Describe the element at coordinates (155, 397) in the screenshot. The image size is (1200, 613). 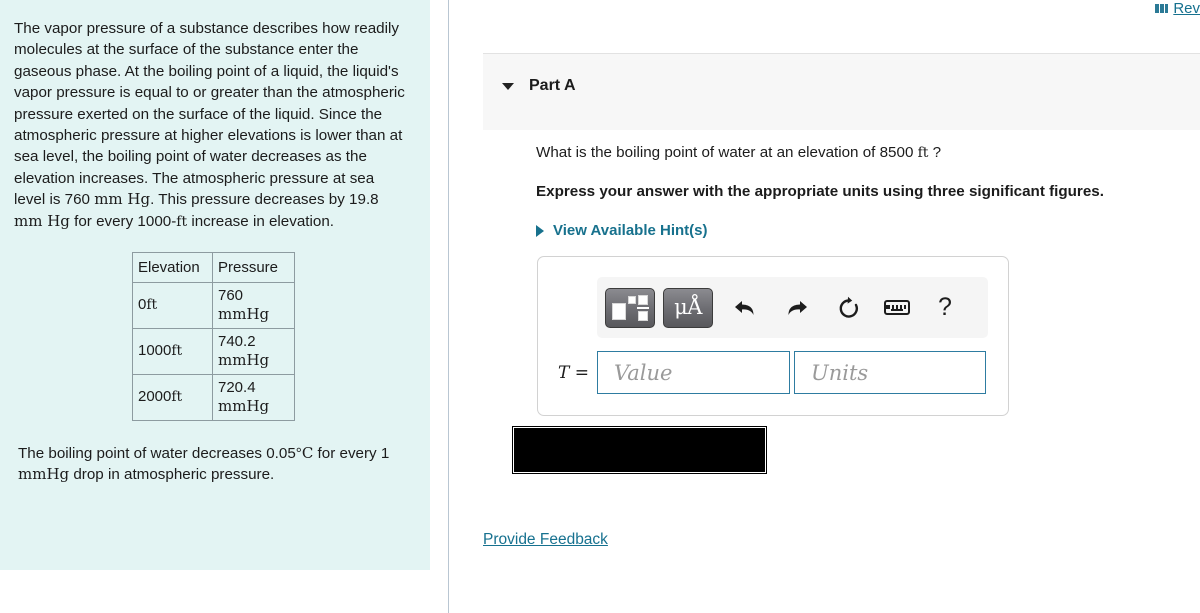
I see `elevation-value: 2000` at that location.